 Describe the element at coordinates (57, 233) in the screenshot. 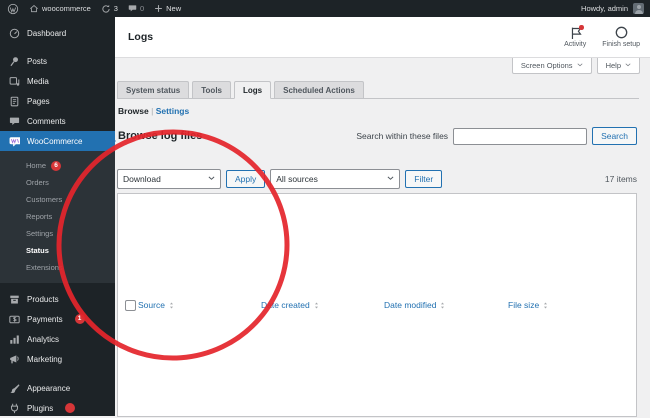

I see `sidebar-item-settings: Settings` at that location.